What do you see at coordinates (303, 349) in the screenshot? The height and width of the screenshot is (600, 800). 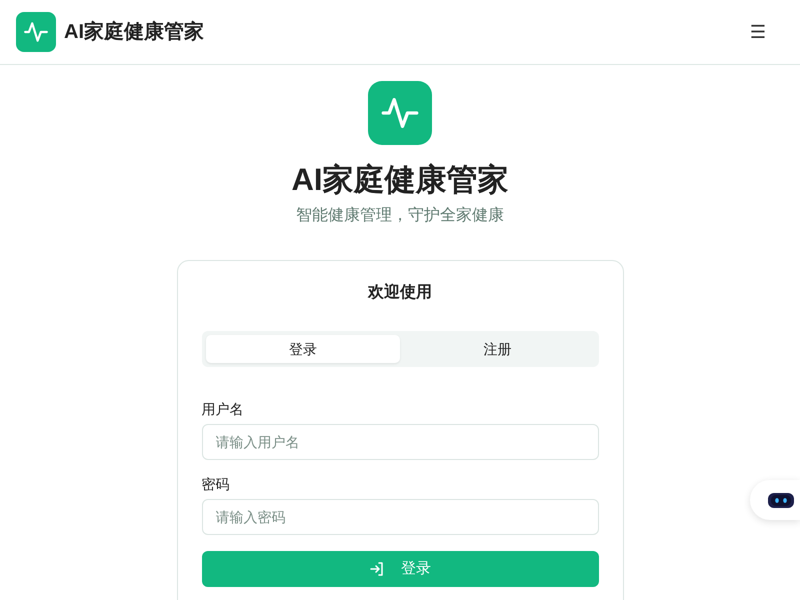 I see `tab: 登录` at bounding box center [303, 349].